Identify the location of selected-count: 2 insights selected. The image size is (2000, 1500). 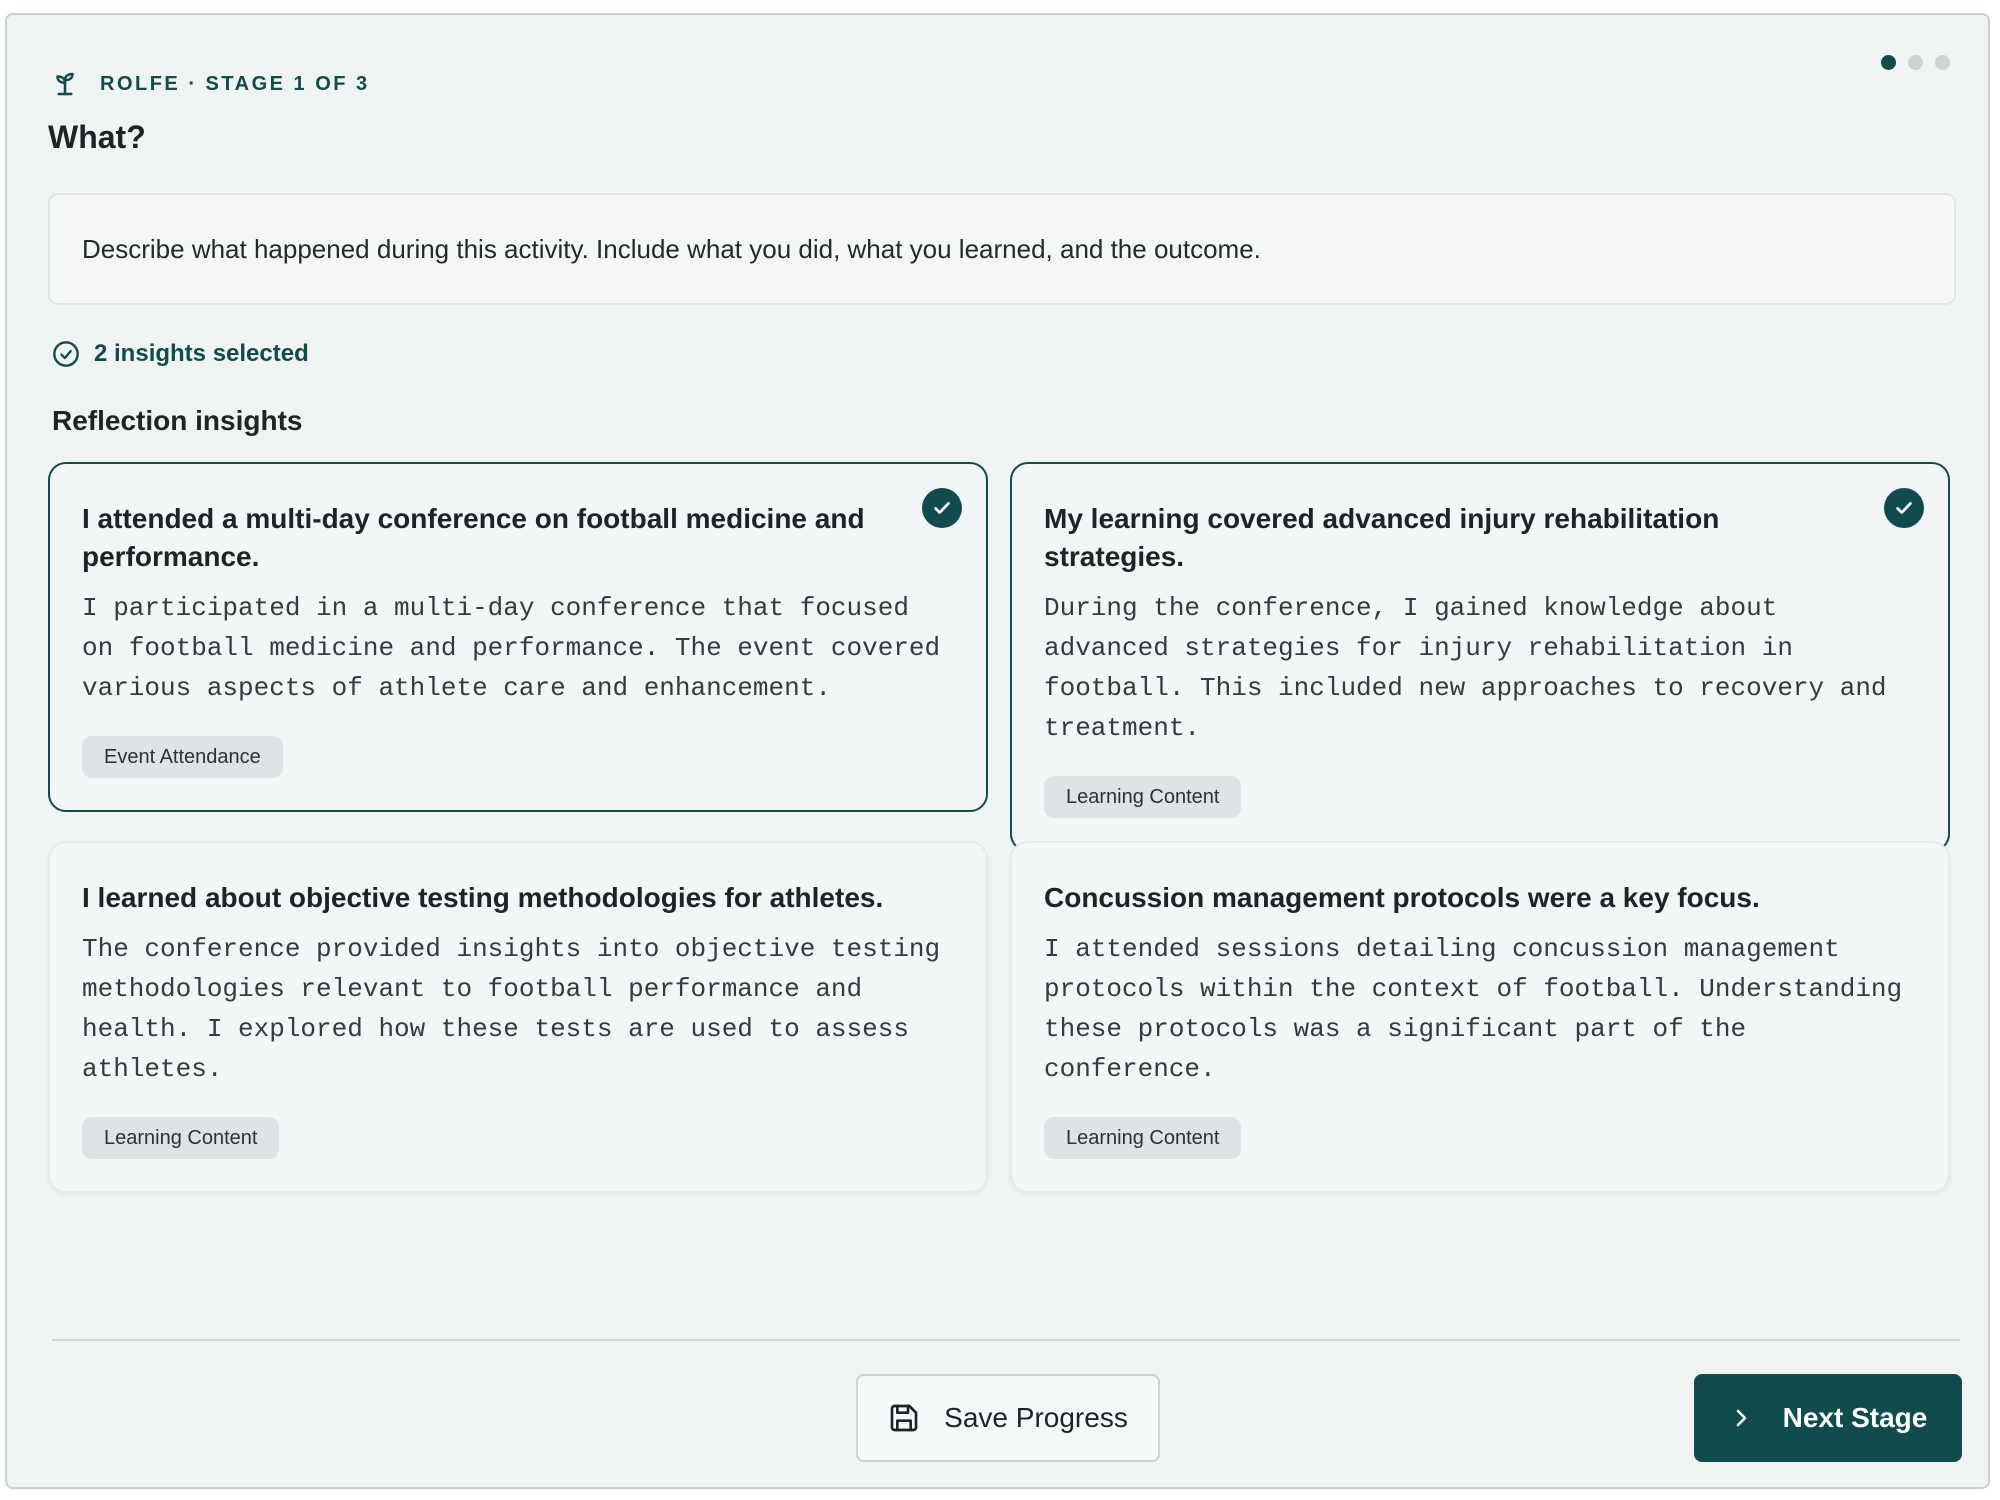
(180, 354).